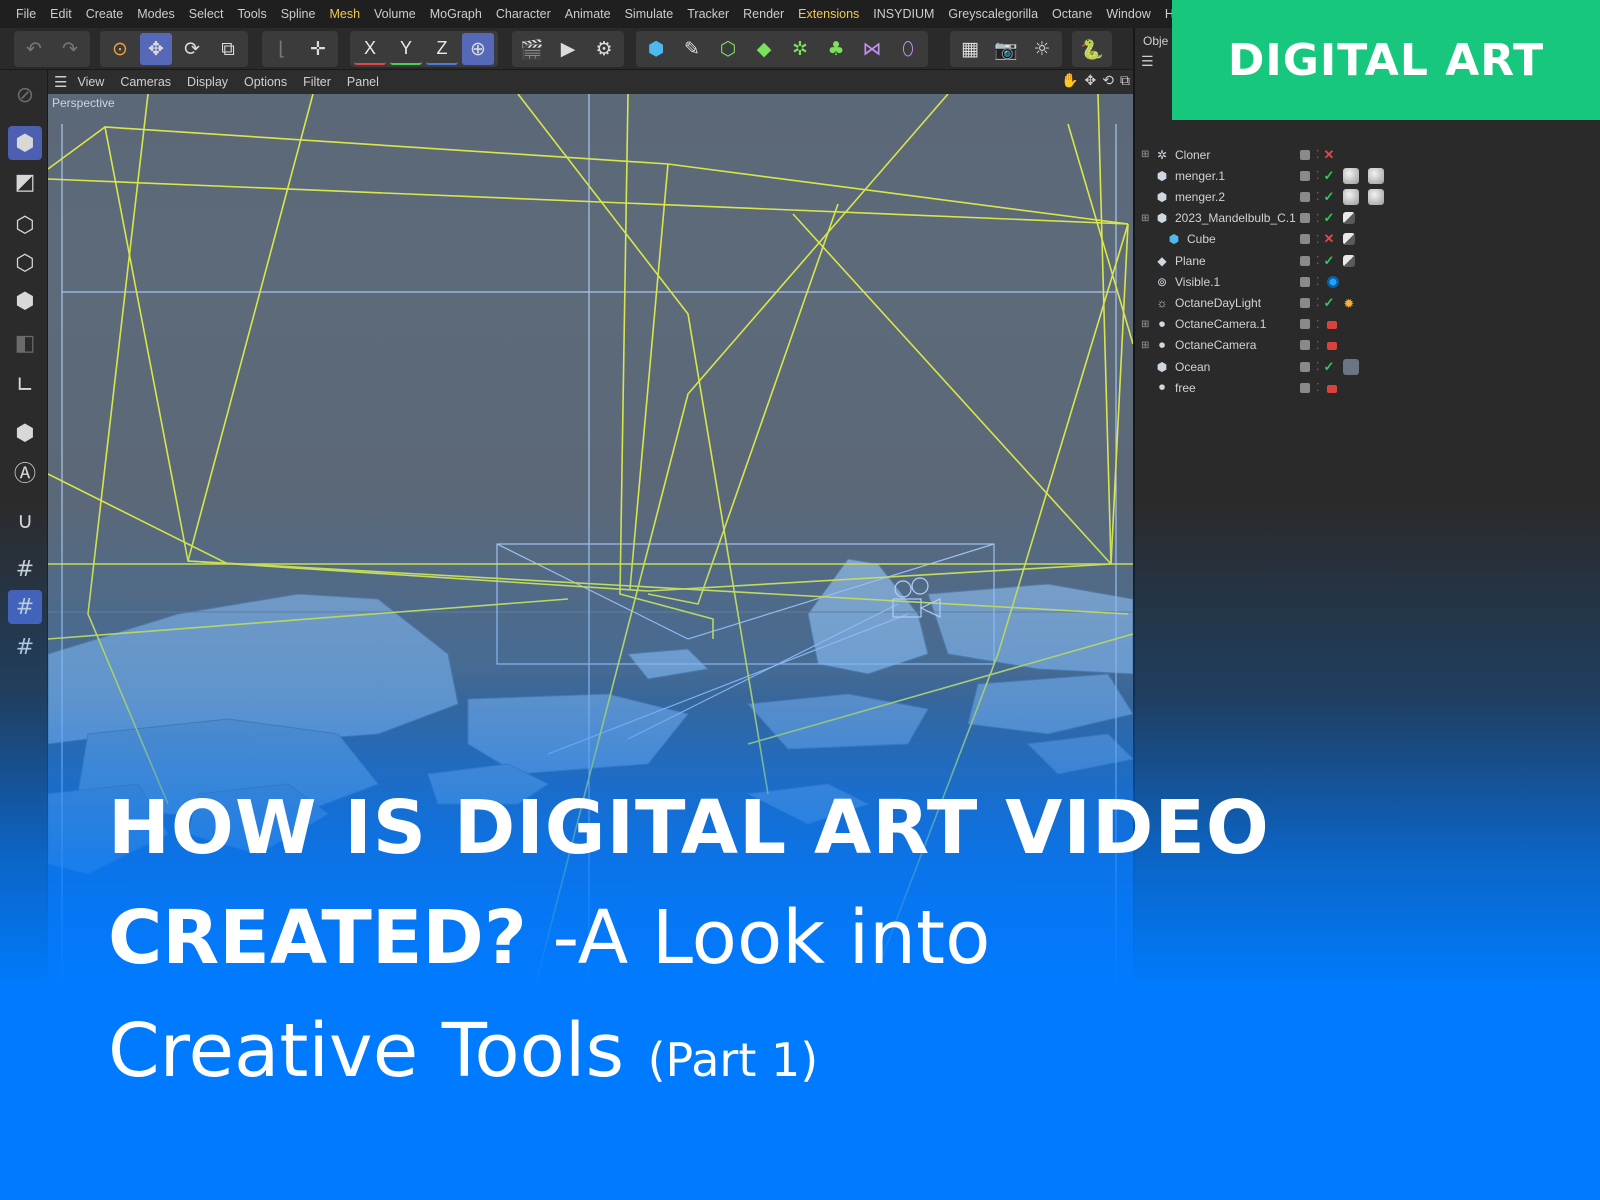  I want to click on disabled-cross-icon: ✕, so click(1329, 155).